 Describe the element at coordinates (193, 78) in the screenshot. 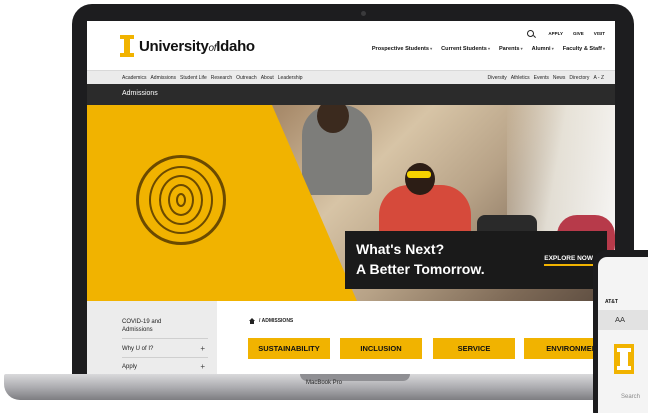

I see `subnav-student-life: Student Life` at that location.